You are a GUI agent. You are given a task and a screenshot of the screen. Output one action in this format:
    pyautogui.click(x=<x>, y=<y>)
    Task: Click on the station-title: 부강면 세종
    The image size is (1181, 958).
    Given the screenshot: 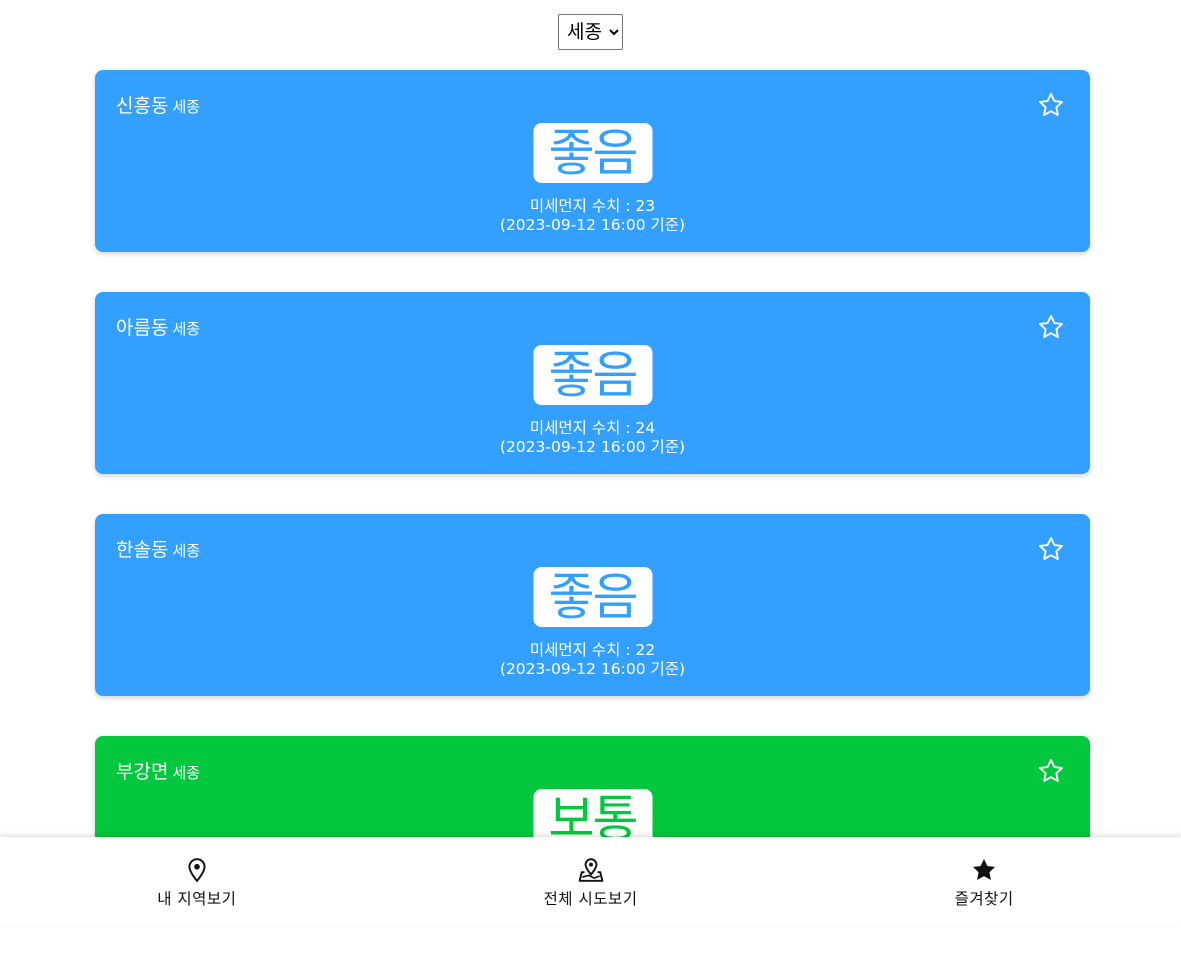 What is the action you would take?
    pyautogui.click(x=158, y=770)
    